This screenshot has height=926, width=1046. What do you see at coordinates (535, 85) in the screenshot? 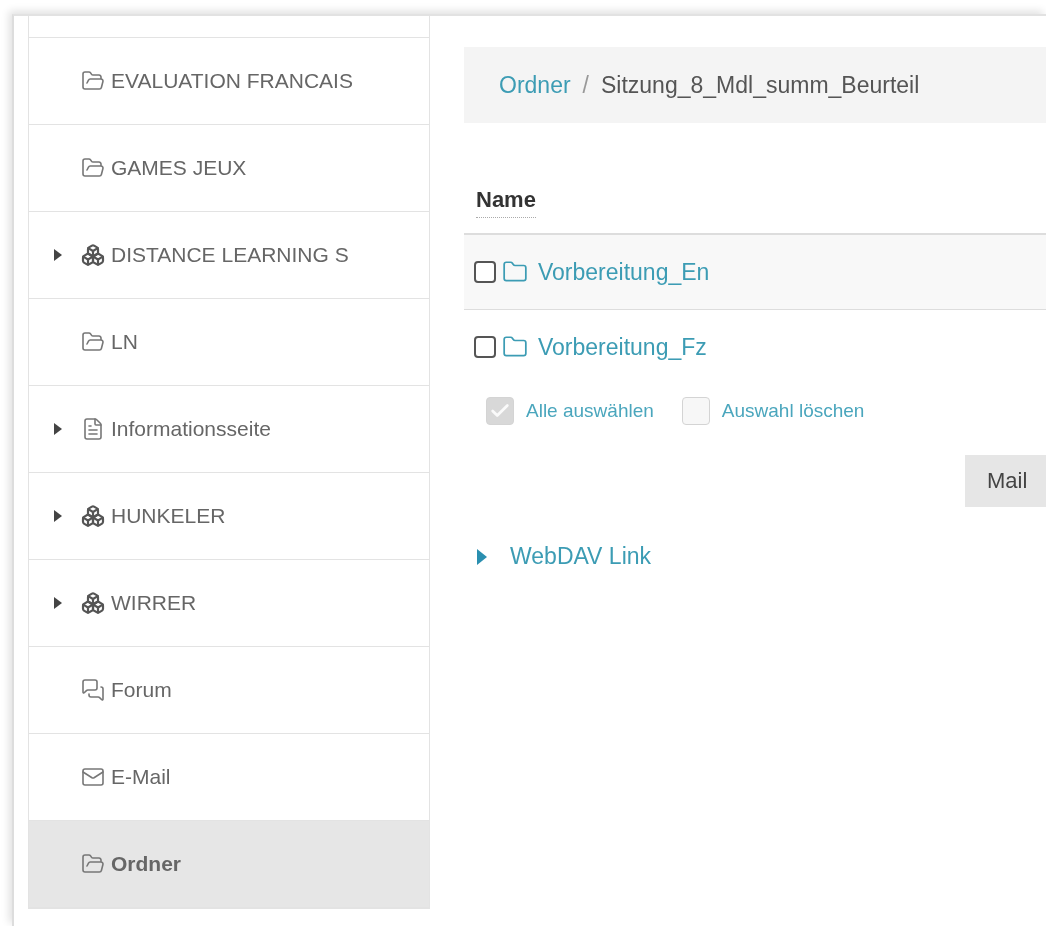
I see `breadcrumb-link: Ordner` at bounding box center [535, 85].